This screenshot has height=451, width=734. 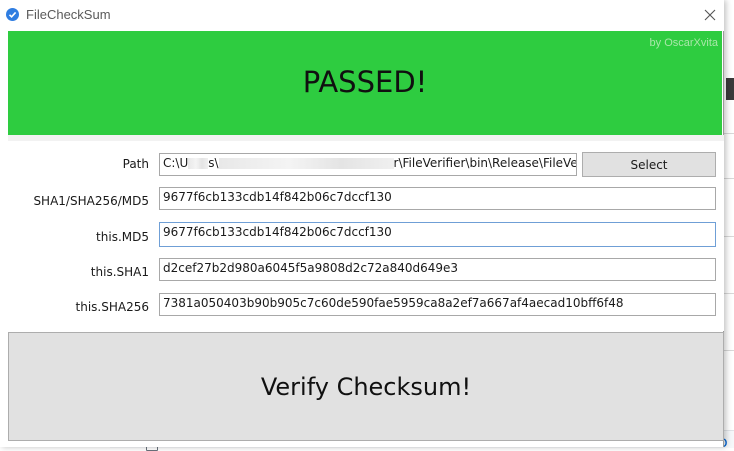 I want to click on sha256-label: this.SHA256, so click(x=112, y=307).